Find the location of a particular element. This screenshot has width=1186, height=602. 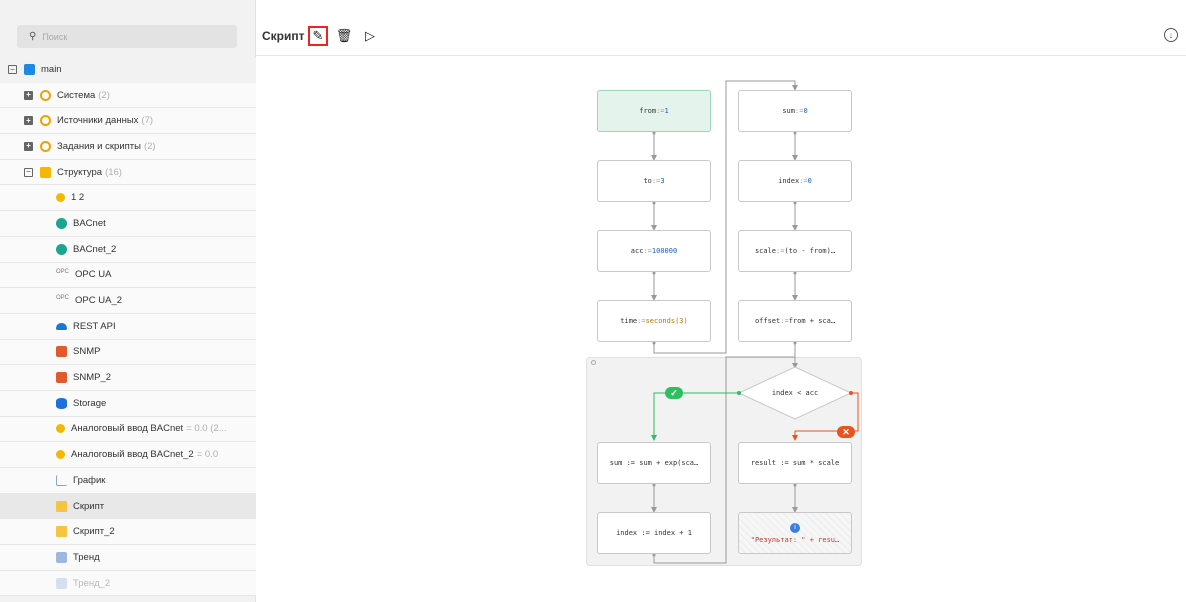

cloud-icon is located at coordinates (61, 326).